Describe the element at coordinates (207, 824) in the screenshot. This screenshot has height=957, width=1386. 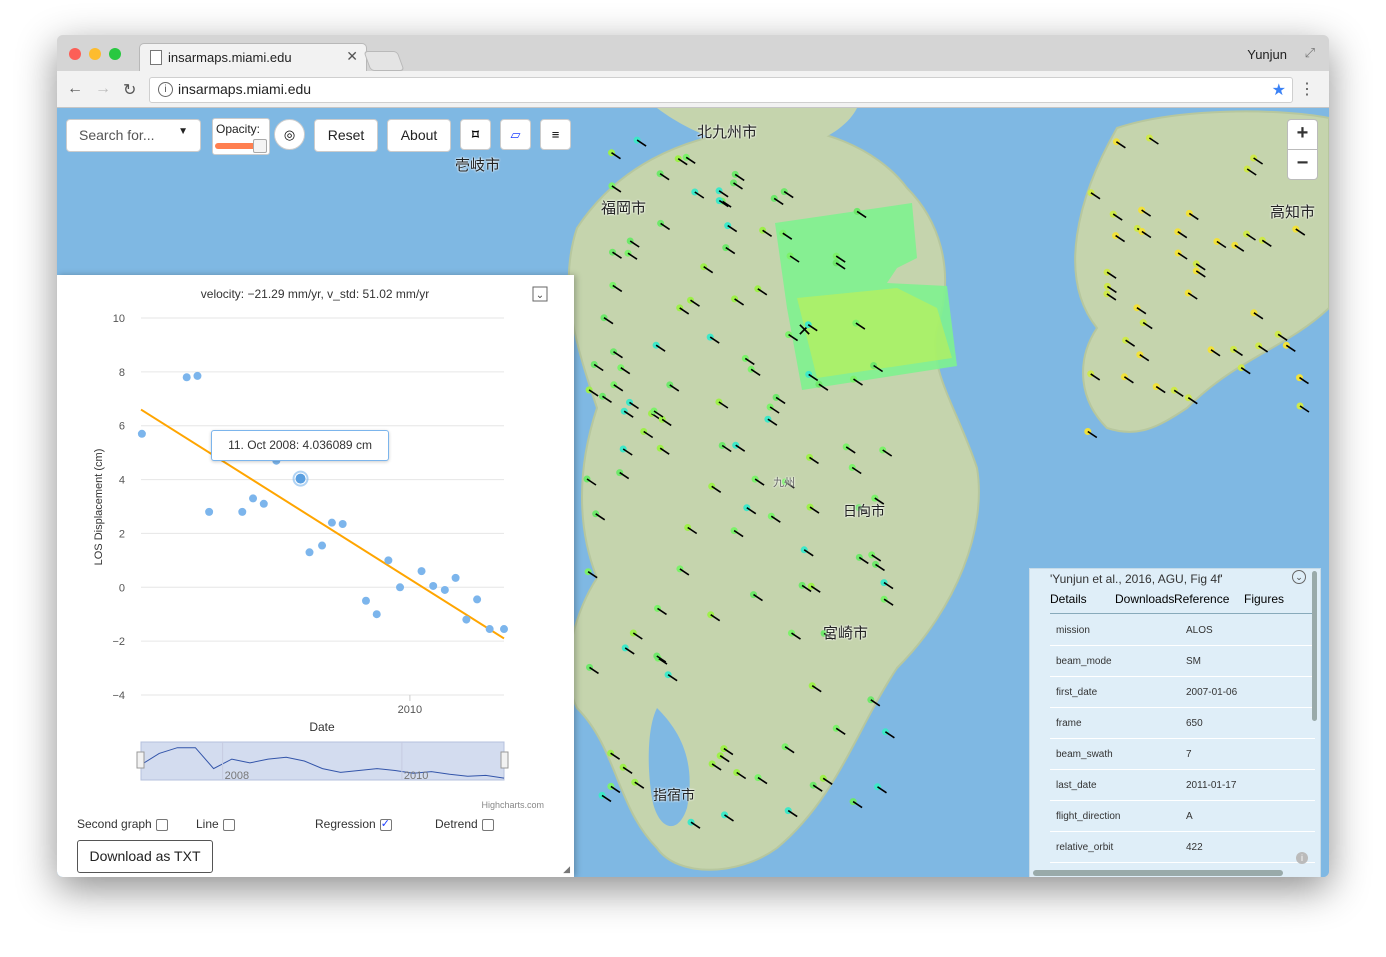
I see `line-label: Line` at that location.